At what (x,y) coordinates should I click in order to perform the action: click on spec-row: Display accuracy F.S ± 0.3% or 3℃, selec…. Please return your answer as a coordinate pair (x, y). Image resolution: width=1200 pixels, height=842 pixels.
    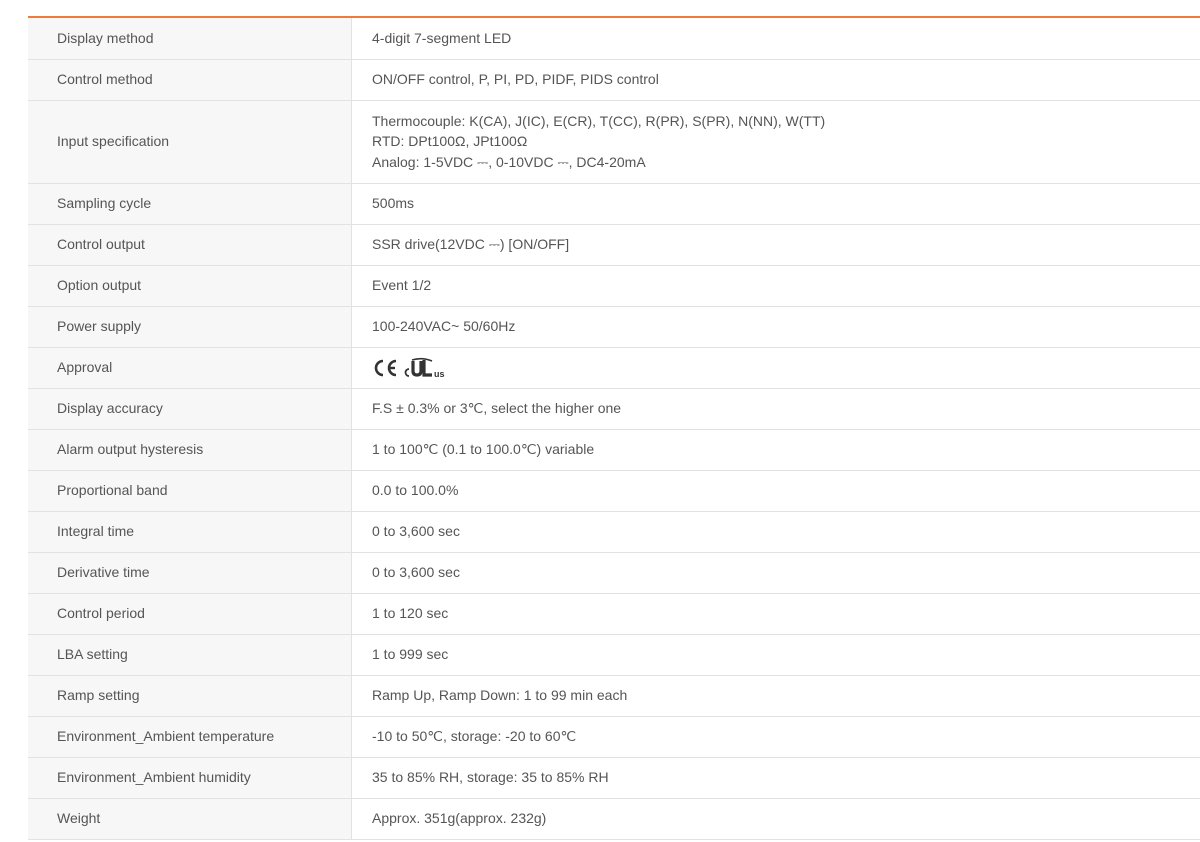
    Looking at the image, I should click on (614, 409).